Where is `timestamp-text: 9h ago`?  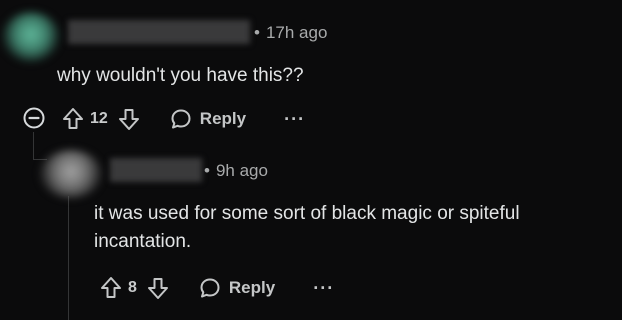
timestamp-text: 9h ago is located at coordinates (241, 170).